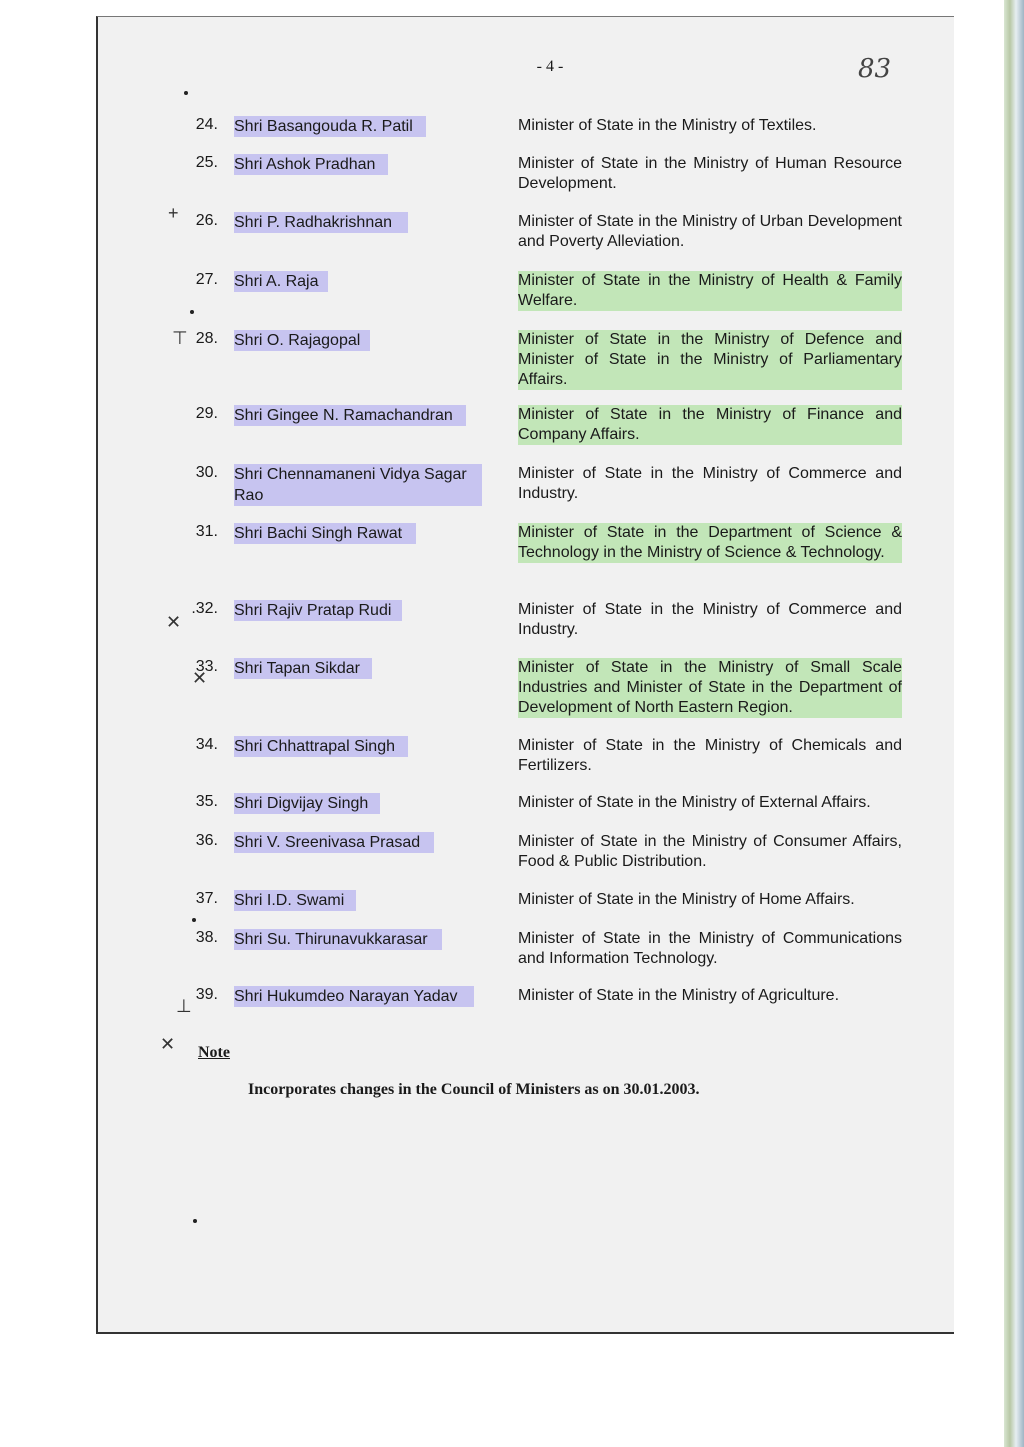 The width and height of the screenshot is (1024, 1447). I want to click on binding-edge, so click(1014, 723).